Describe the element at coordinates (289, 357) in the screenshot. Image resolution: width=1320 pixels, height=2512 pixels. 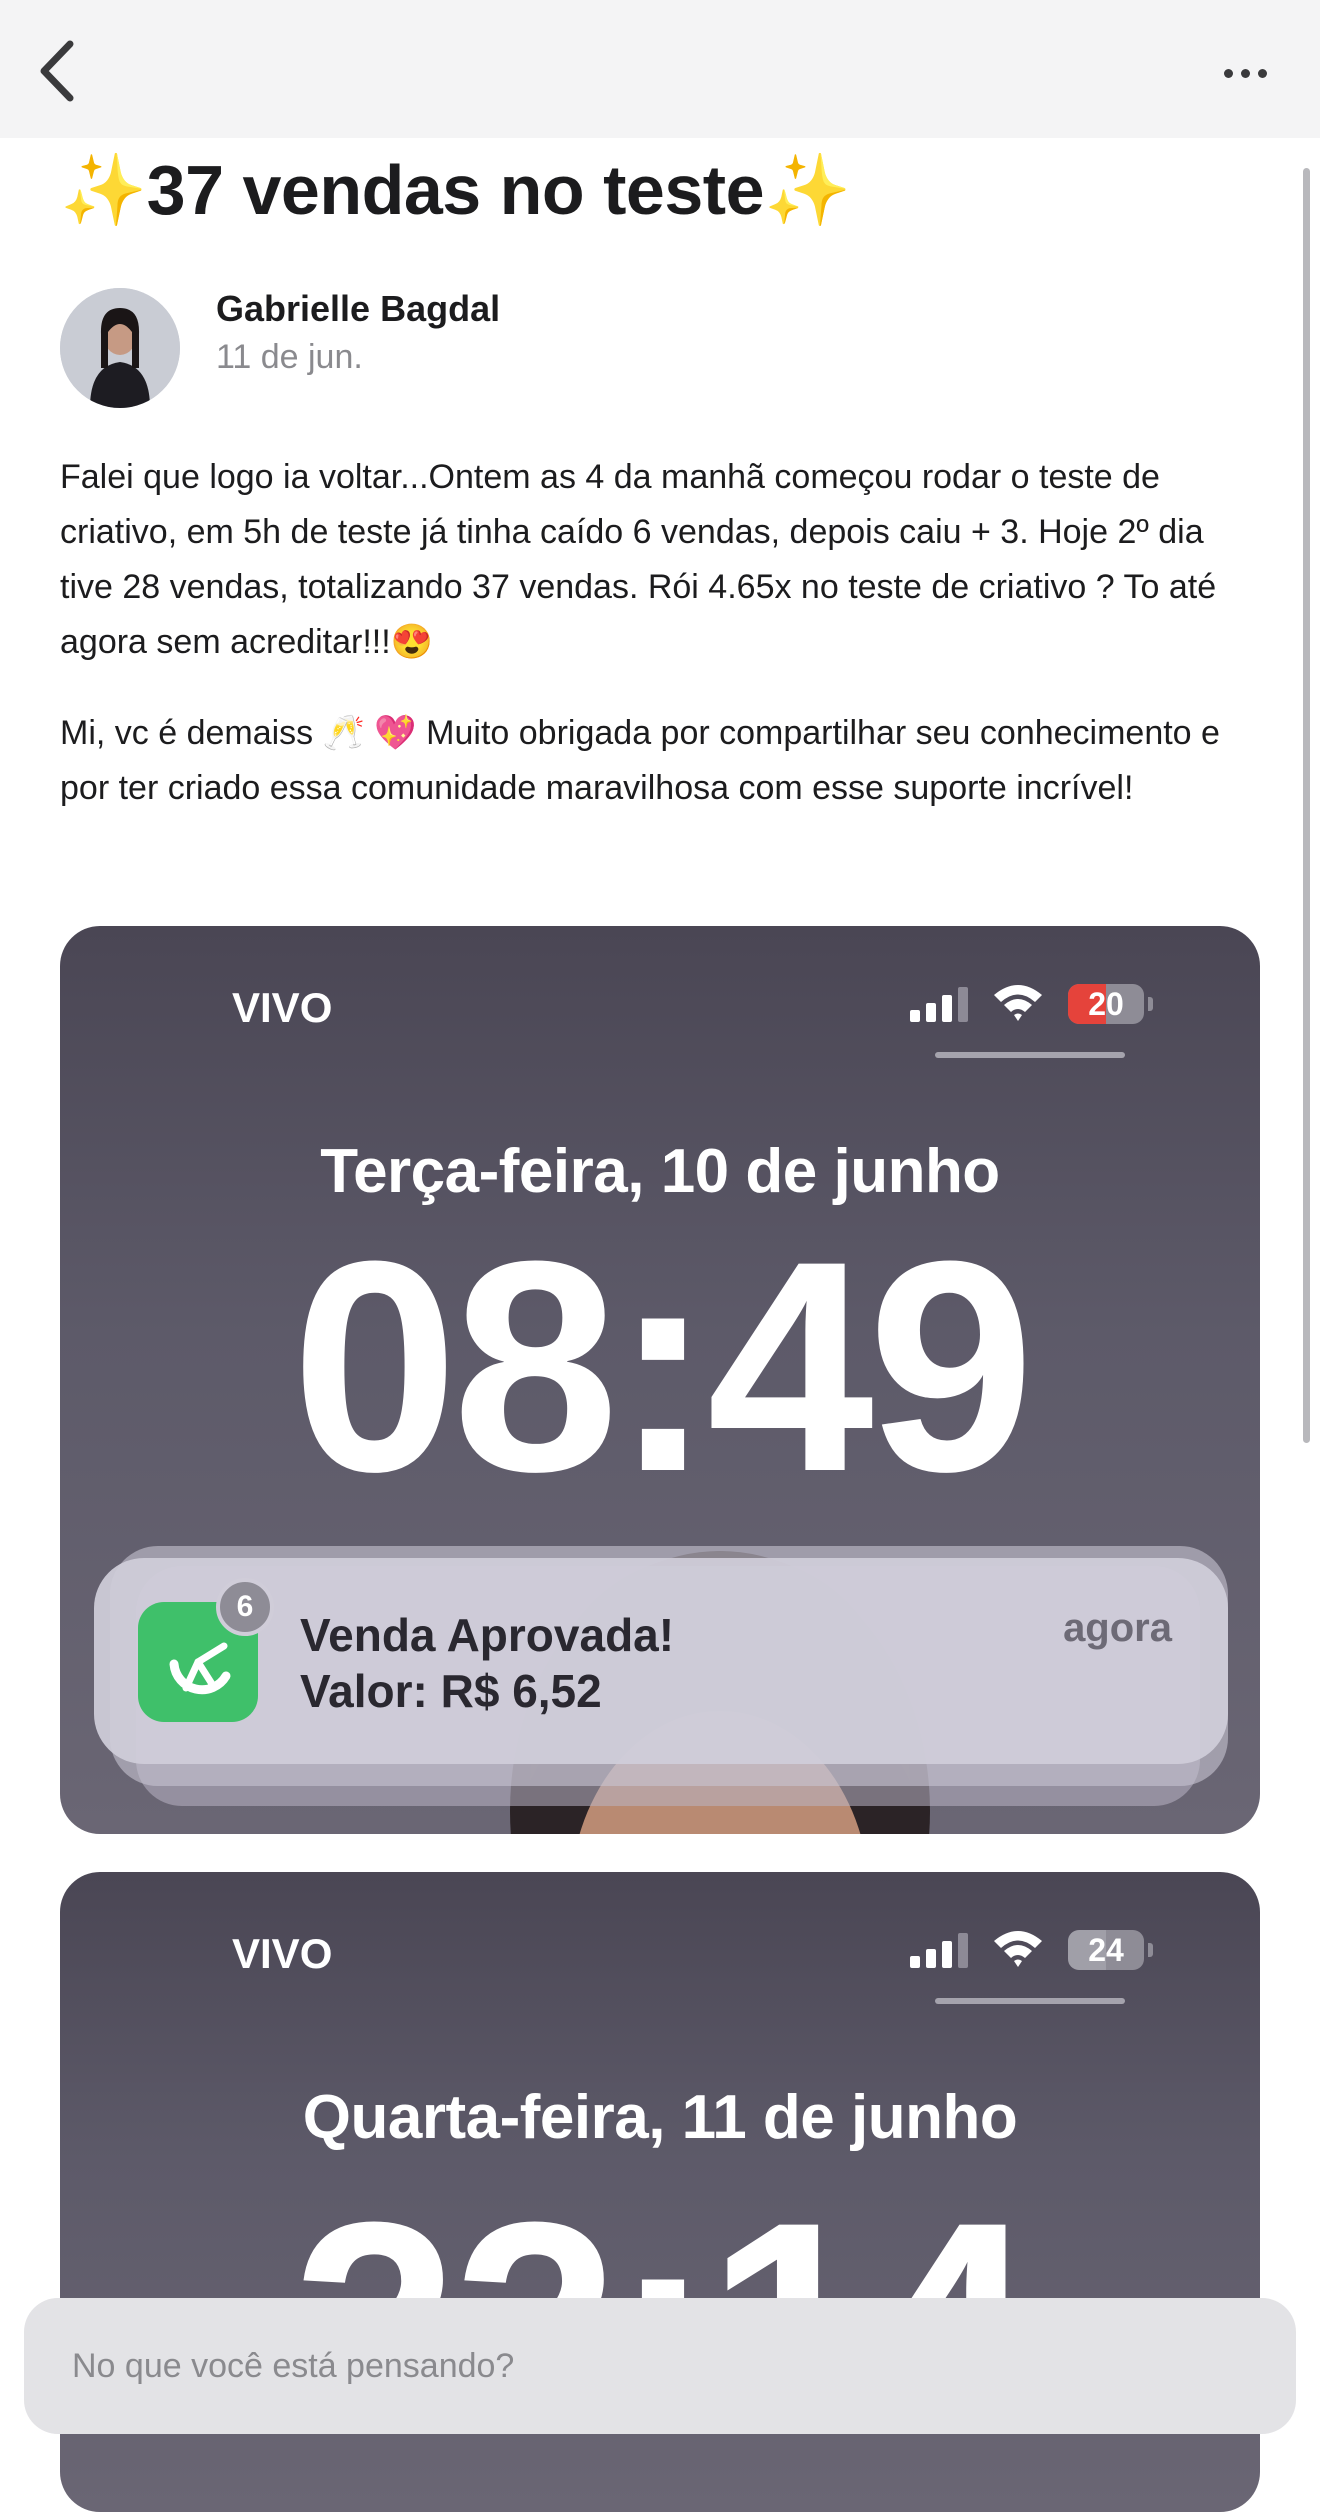
I see `post-date: 11 de jun.` at that location.